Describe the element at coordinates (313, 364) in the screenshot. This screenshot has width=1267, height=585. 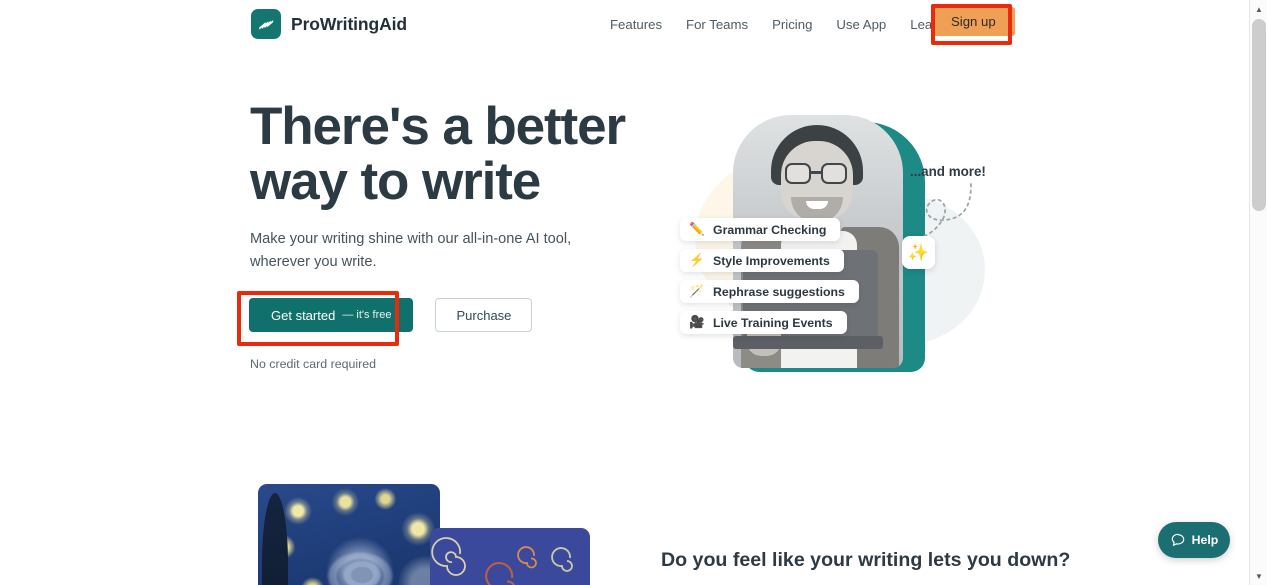
I see `no-credit-card-note: No credit card required` at that location.